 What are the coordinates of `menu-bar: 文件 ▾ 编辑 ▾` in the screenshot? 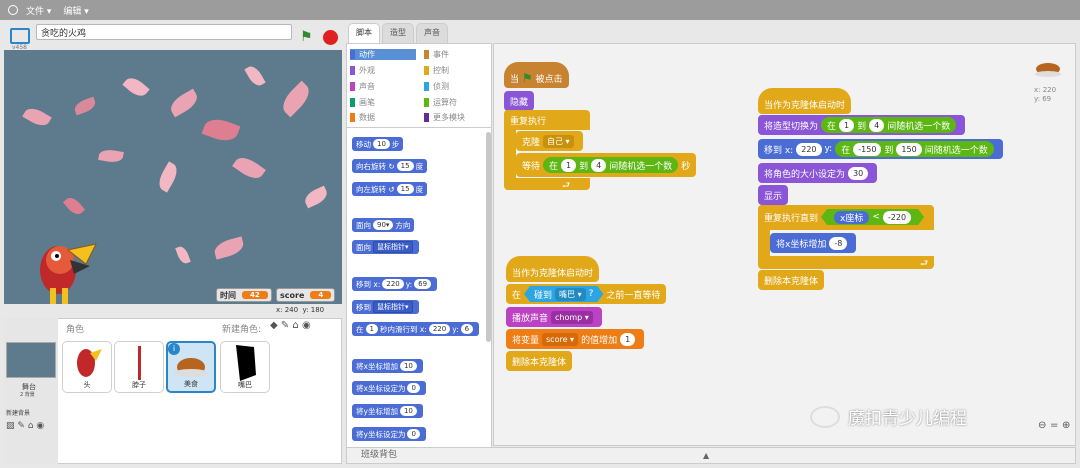 It's located at (540, 10).